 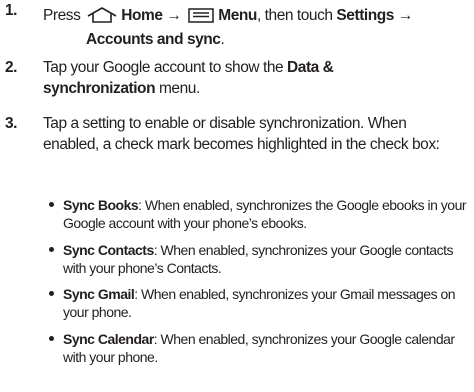 I want to click on step-text-then: , then touch, so click(x=294, y=15).